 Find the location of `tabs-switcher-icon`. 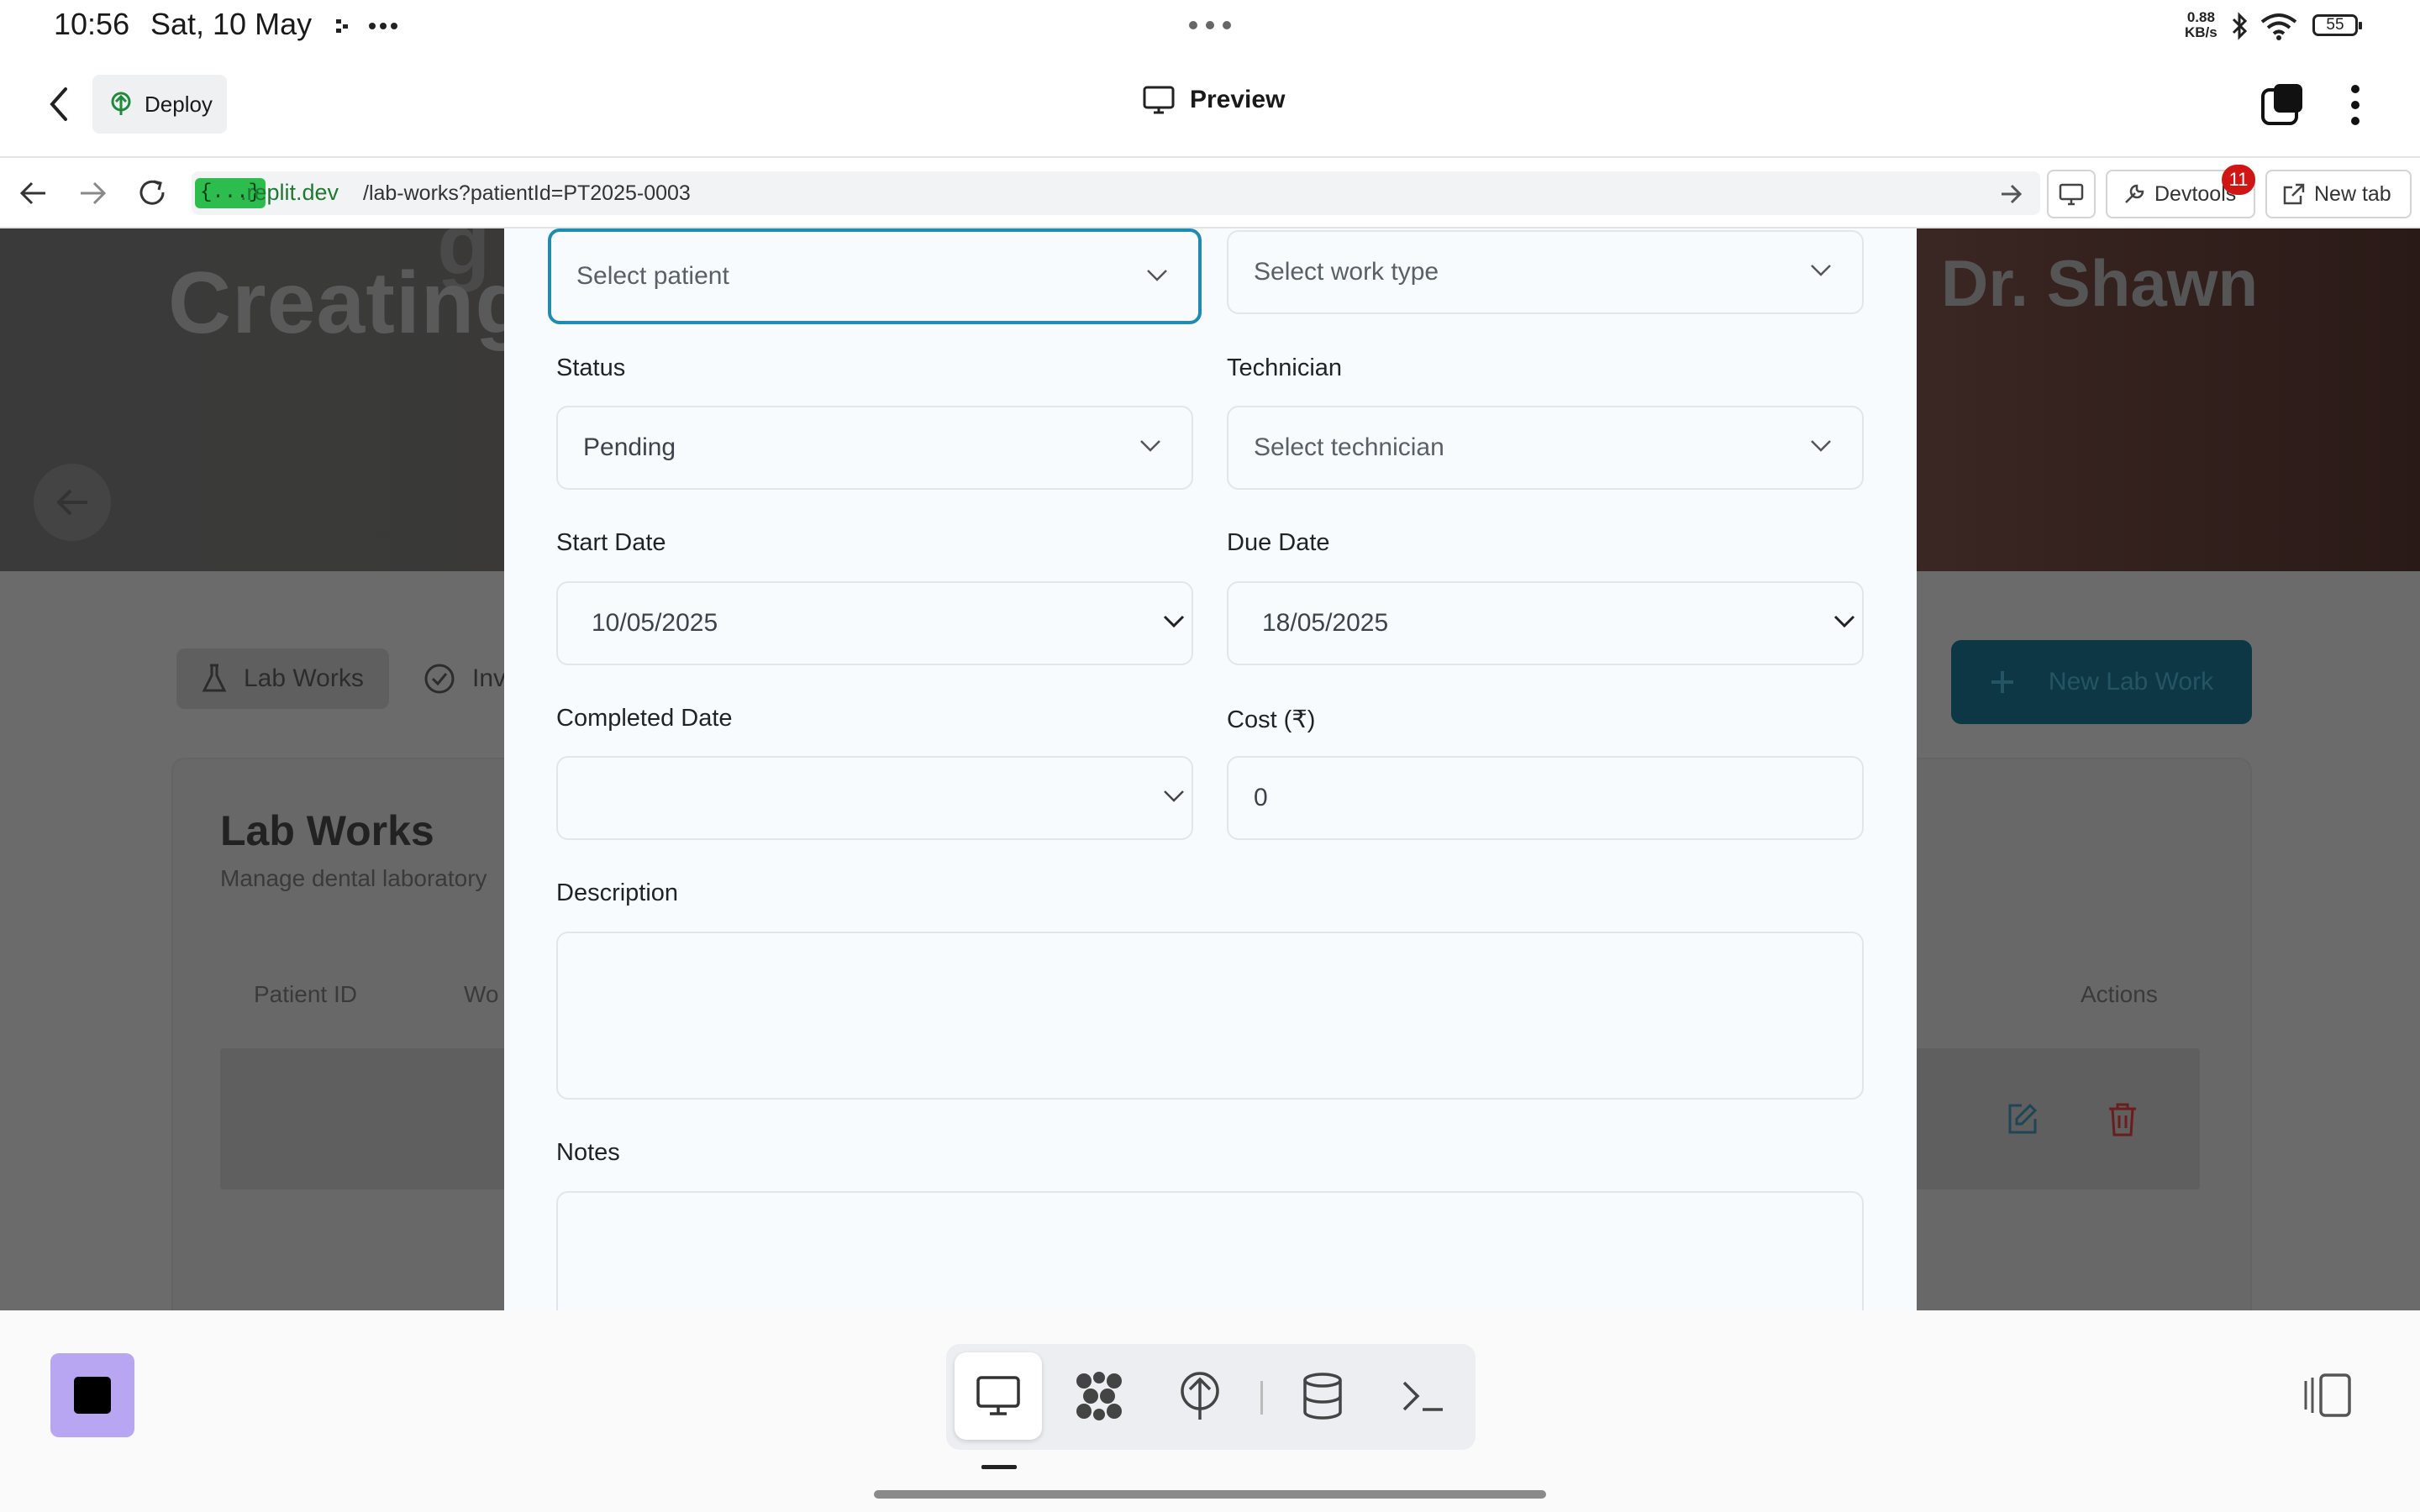

tabs-switcher-icon is located at coordinates (2283, 104).